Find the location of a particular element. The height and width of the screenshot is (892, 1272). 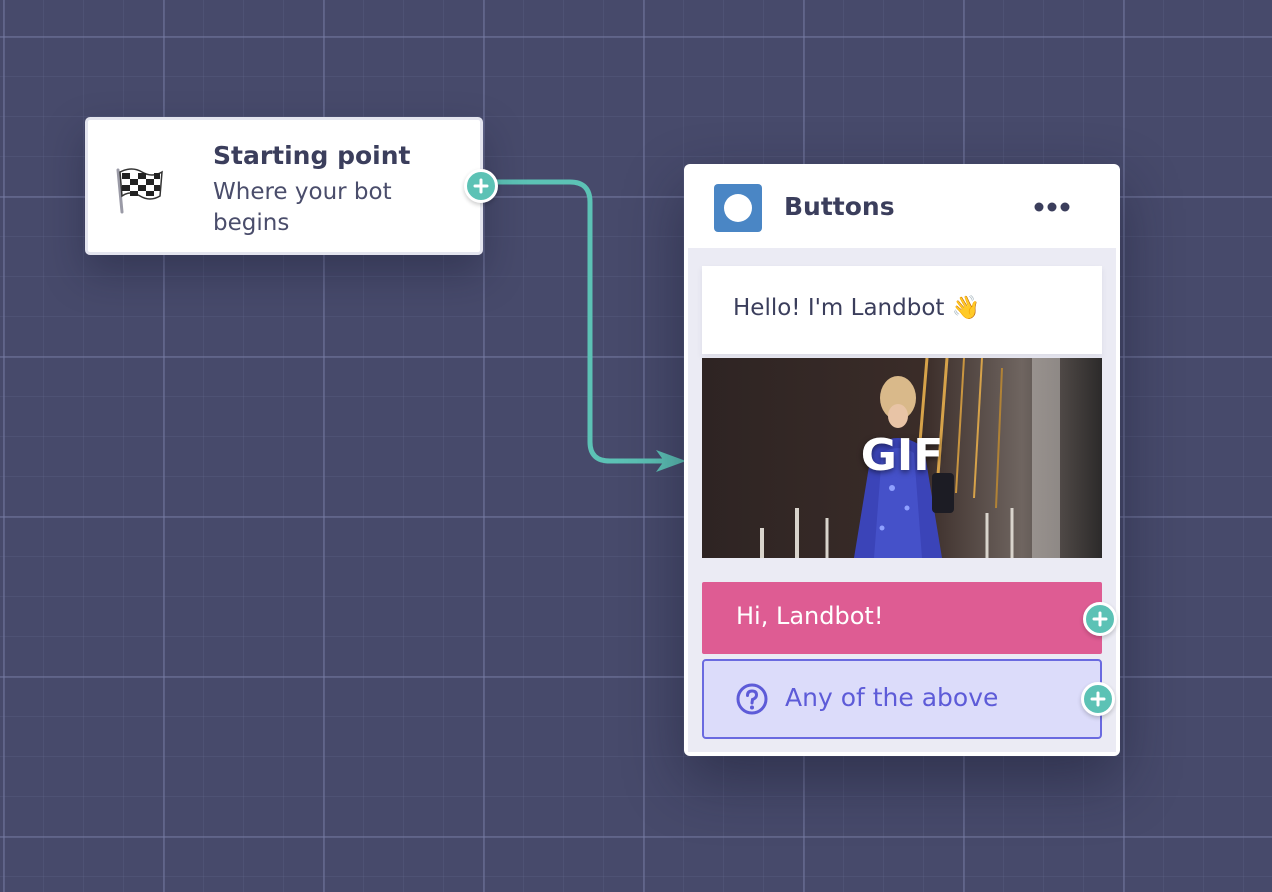

arrow-head-icon is located at coordinates (671, 461).